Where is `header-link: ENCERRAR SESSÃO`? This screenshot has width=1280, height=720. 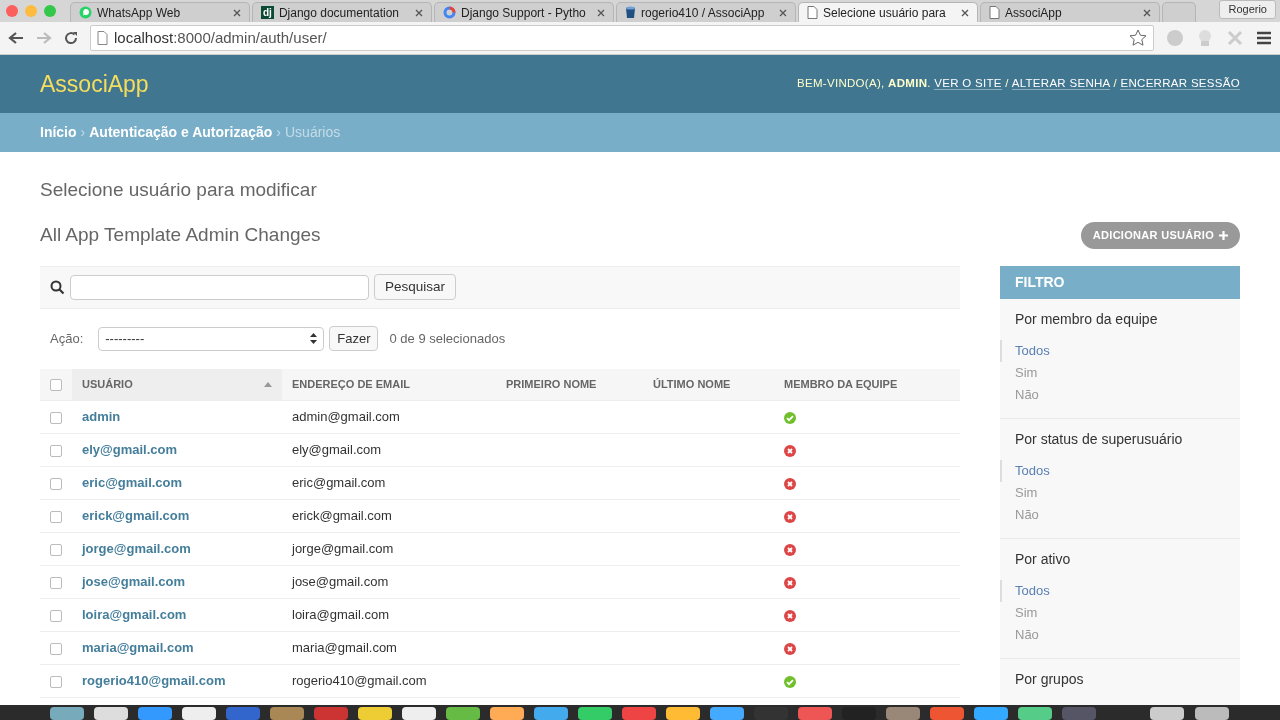 header-link: ENCERRAR SESSÃO is located at coordinates (1180, 84).